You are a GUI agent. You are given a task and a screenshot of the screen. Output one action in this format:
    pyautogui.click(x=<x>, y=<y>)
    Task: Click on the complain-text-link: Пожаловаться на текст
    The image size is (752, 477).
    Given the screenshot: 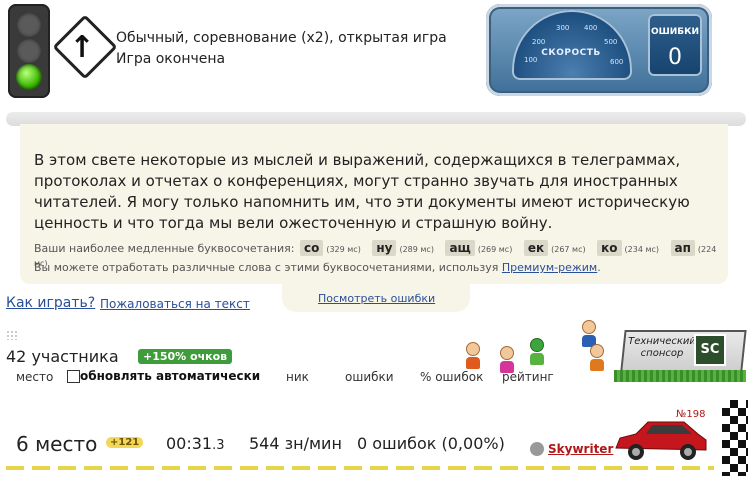 What is the action you would take?
    pyautogui.click(x=175, y=304)
    